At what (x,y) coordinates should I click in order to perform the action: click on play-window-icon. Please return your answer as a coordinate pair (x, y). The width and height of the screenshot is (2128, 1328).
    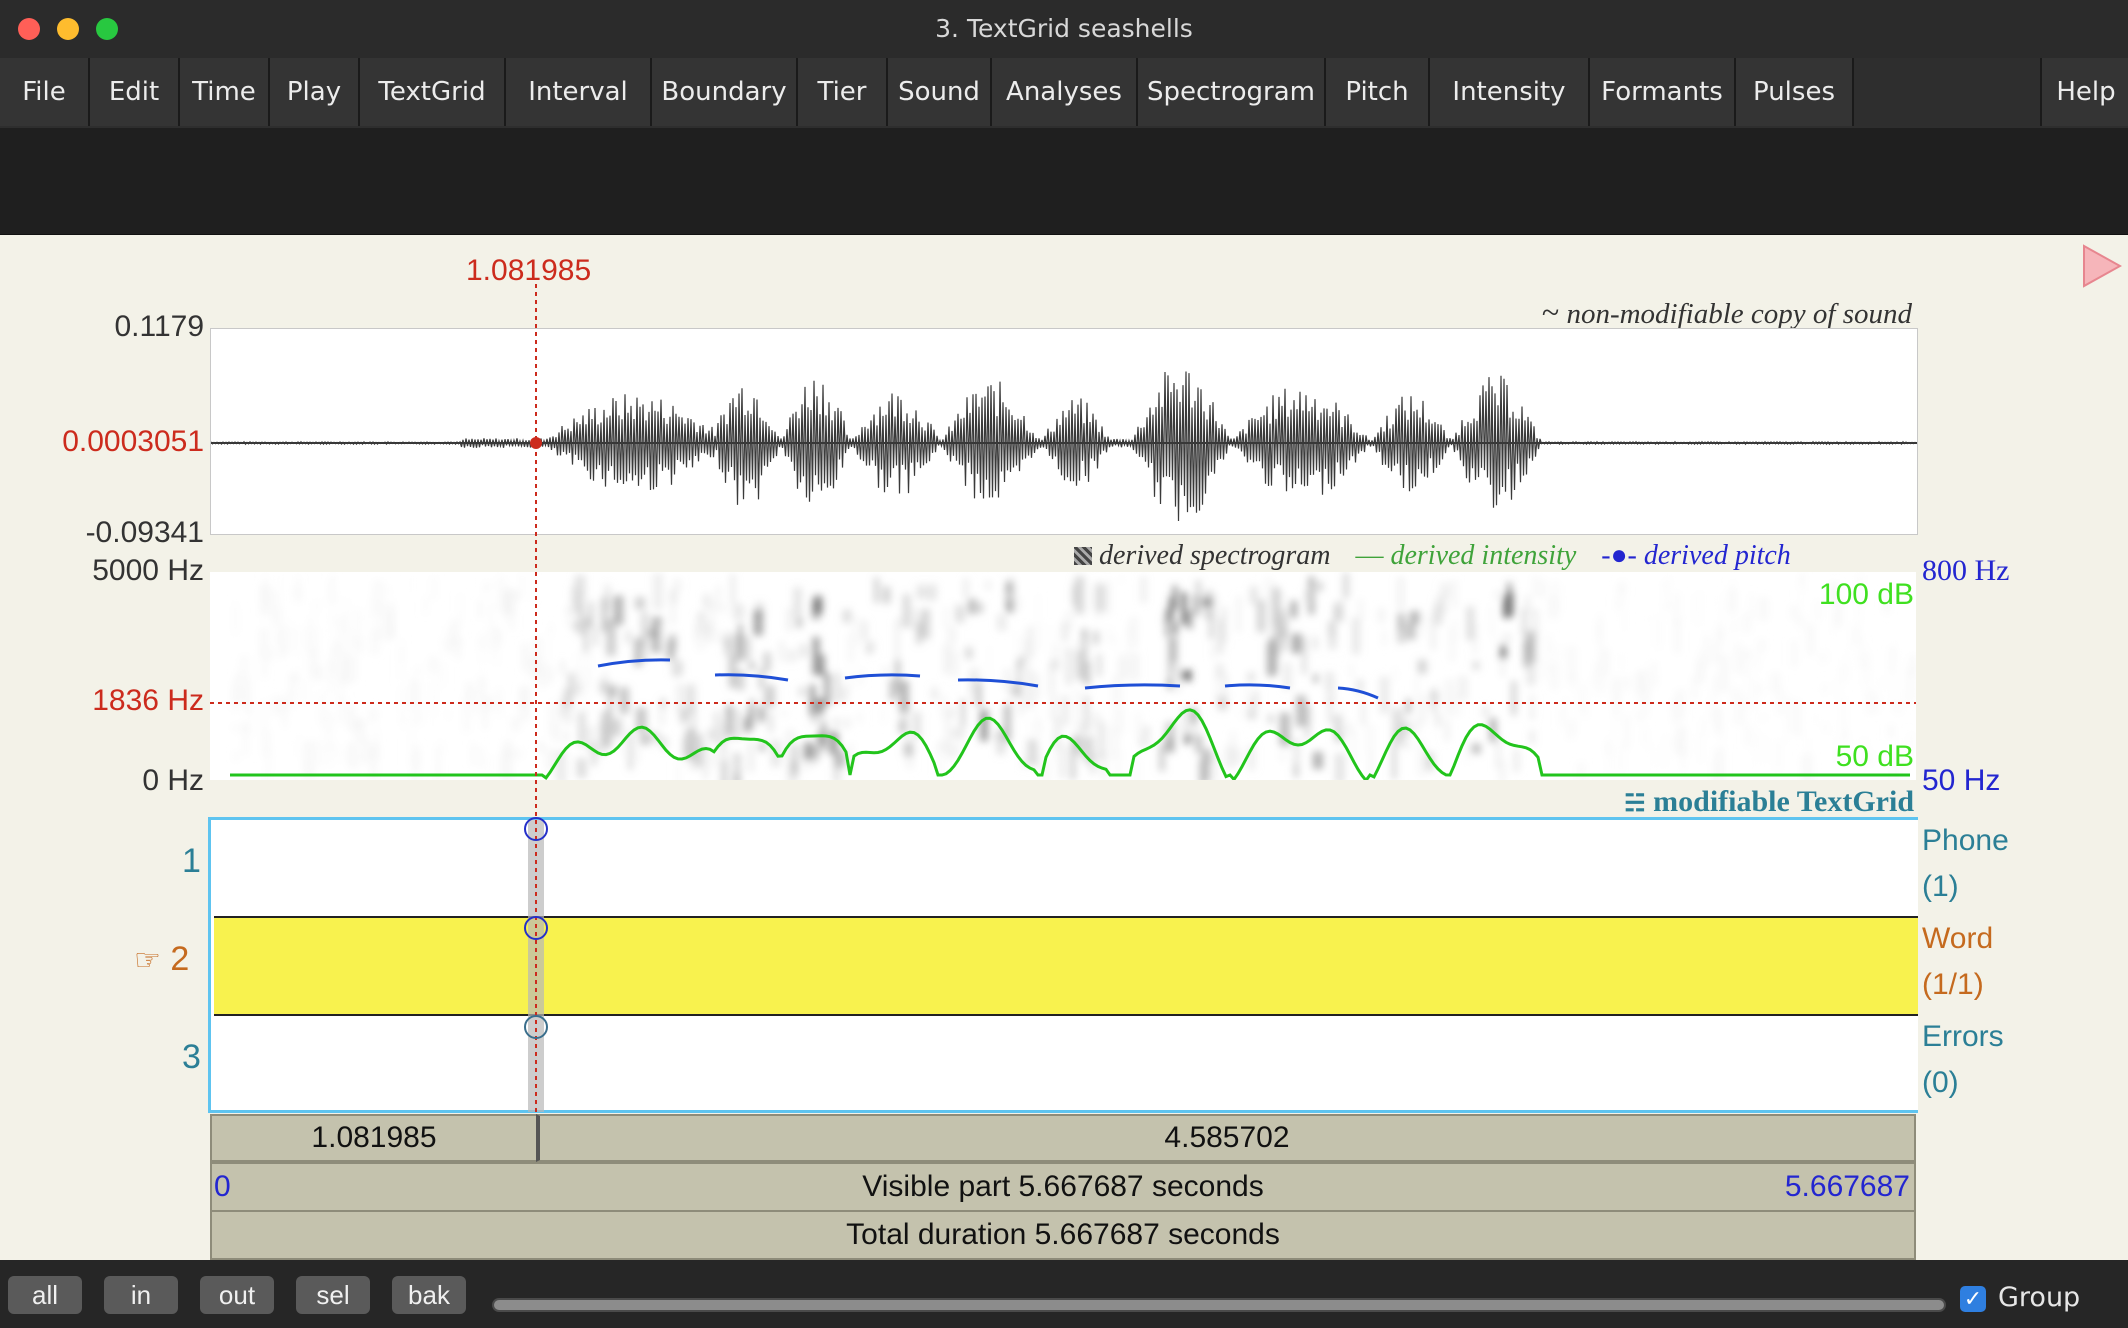
    Looking at the image, I should click on (2102, 266).